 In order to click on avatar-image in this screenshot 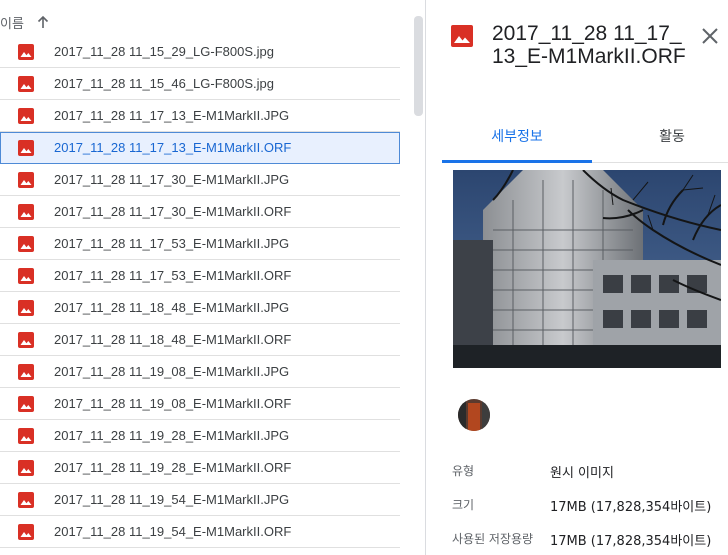, I will do `click(474, 415)`.